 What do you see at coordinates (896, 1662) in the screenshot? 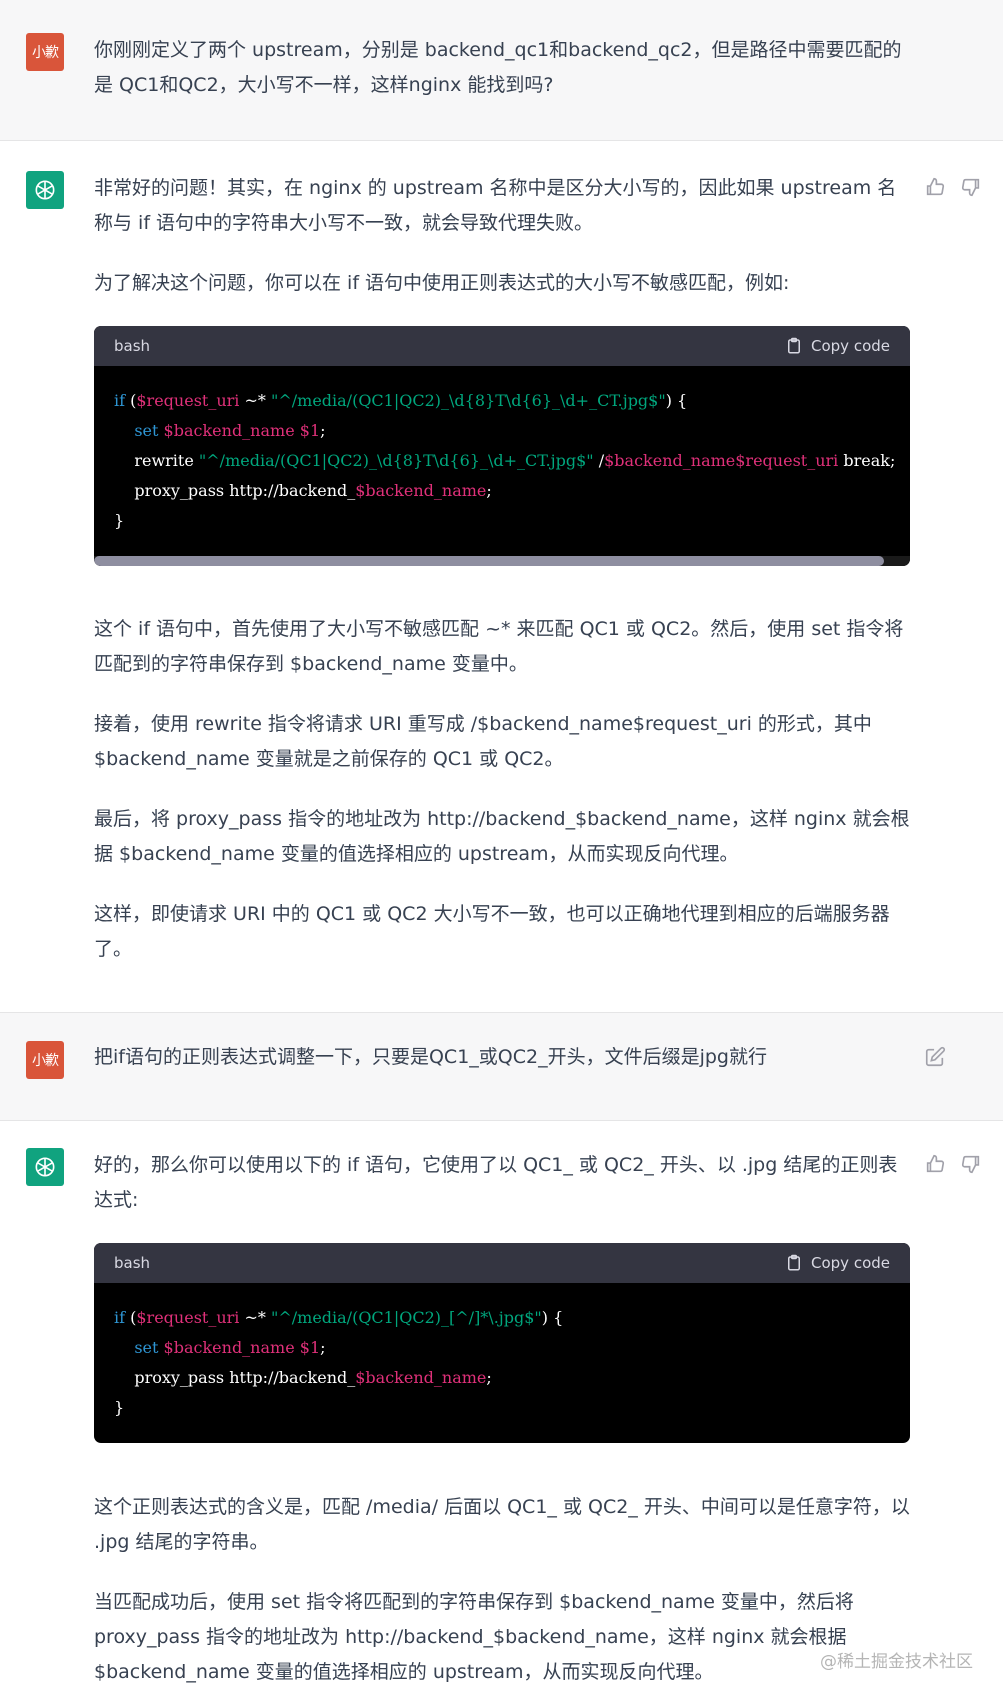
I see `watermark: @稀土掘金技术社区` at bounding box center [896, 1662].